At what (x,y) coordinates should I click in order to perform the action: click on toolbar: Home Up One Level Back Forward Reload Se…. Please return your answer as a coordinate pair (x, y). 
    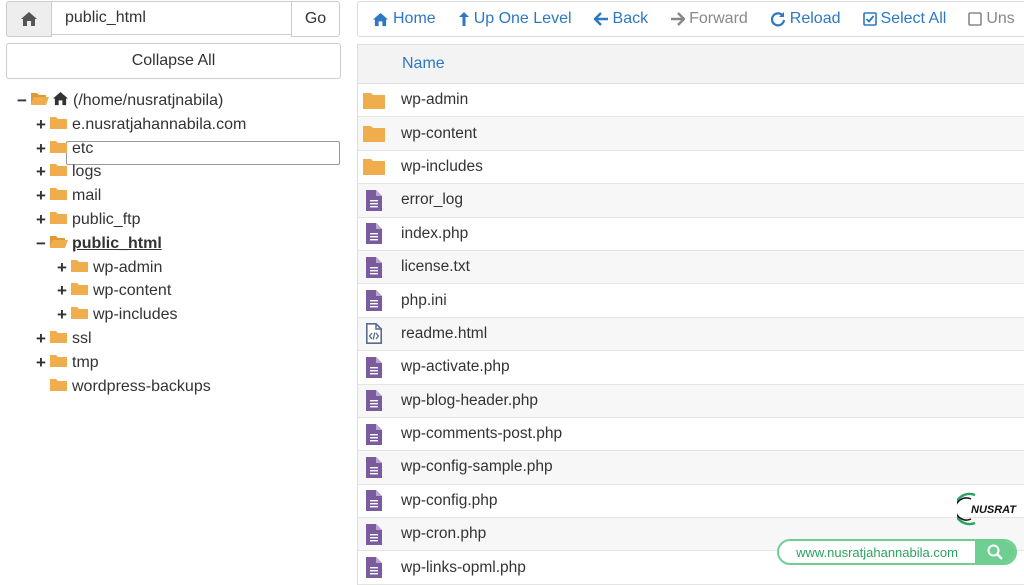
    Looking at the image, I should click on (690, 19).